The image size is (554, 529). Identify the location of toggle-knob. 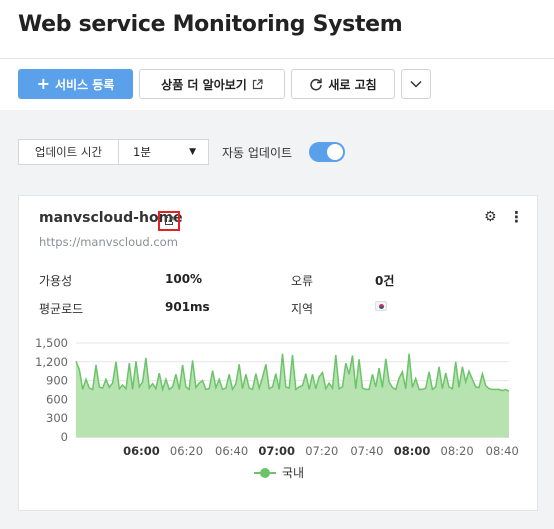
(335, 152).